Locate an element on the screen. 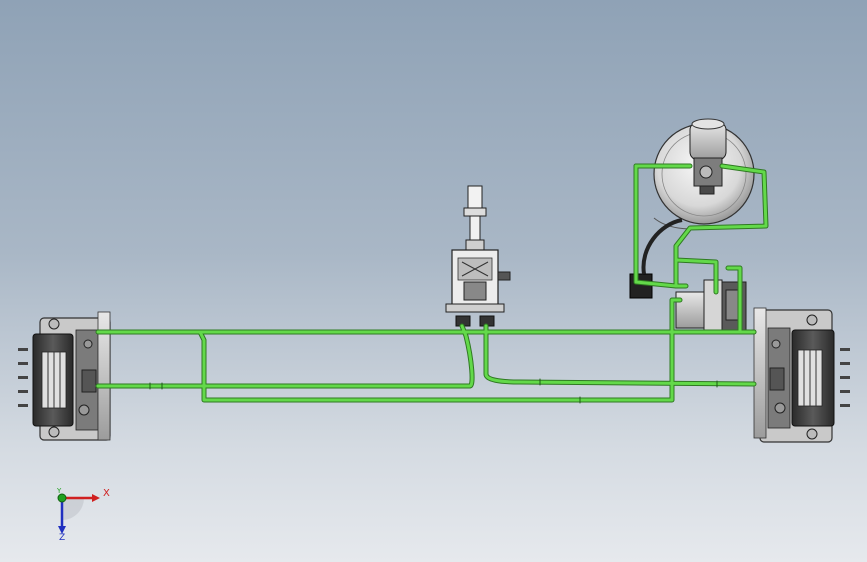  coordinate-triad is located at coordinates (78, 513).